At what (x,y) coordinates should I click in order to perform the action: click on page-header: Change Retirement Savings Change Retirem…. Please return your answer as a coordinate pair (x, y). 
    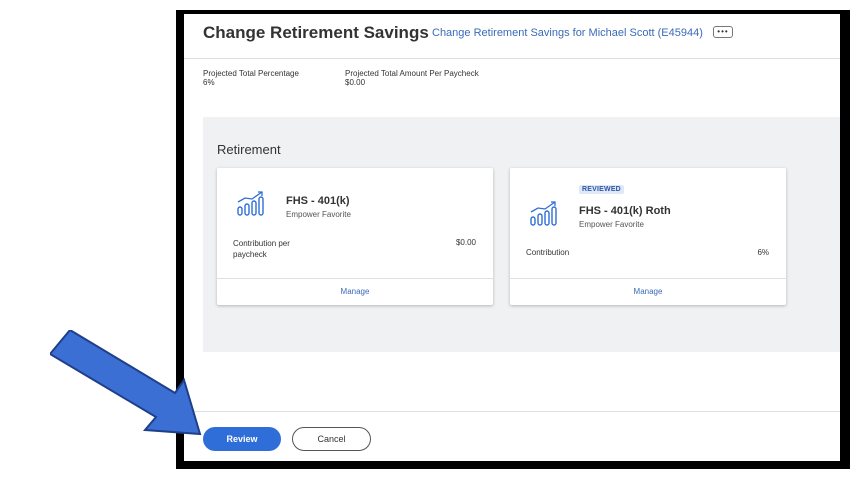
    Looking at the image, I should click on (512, 36).